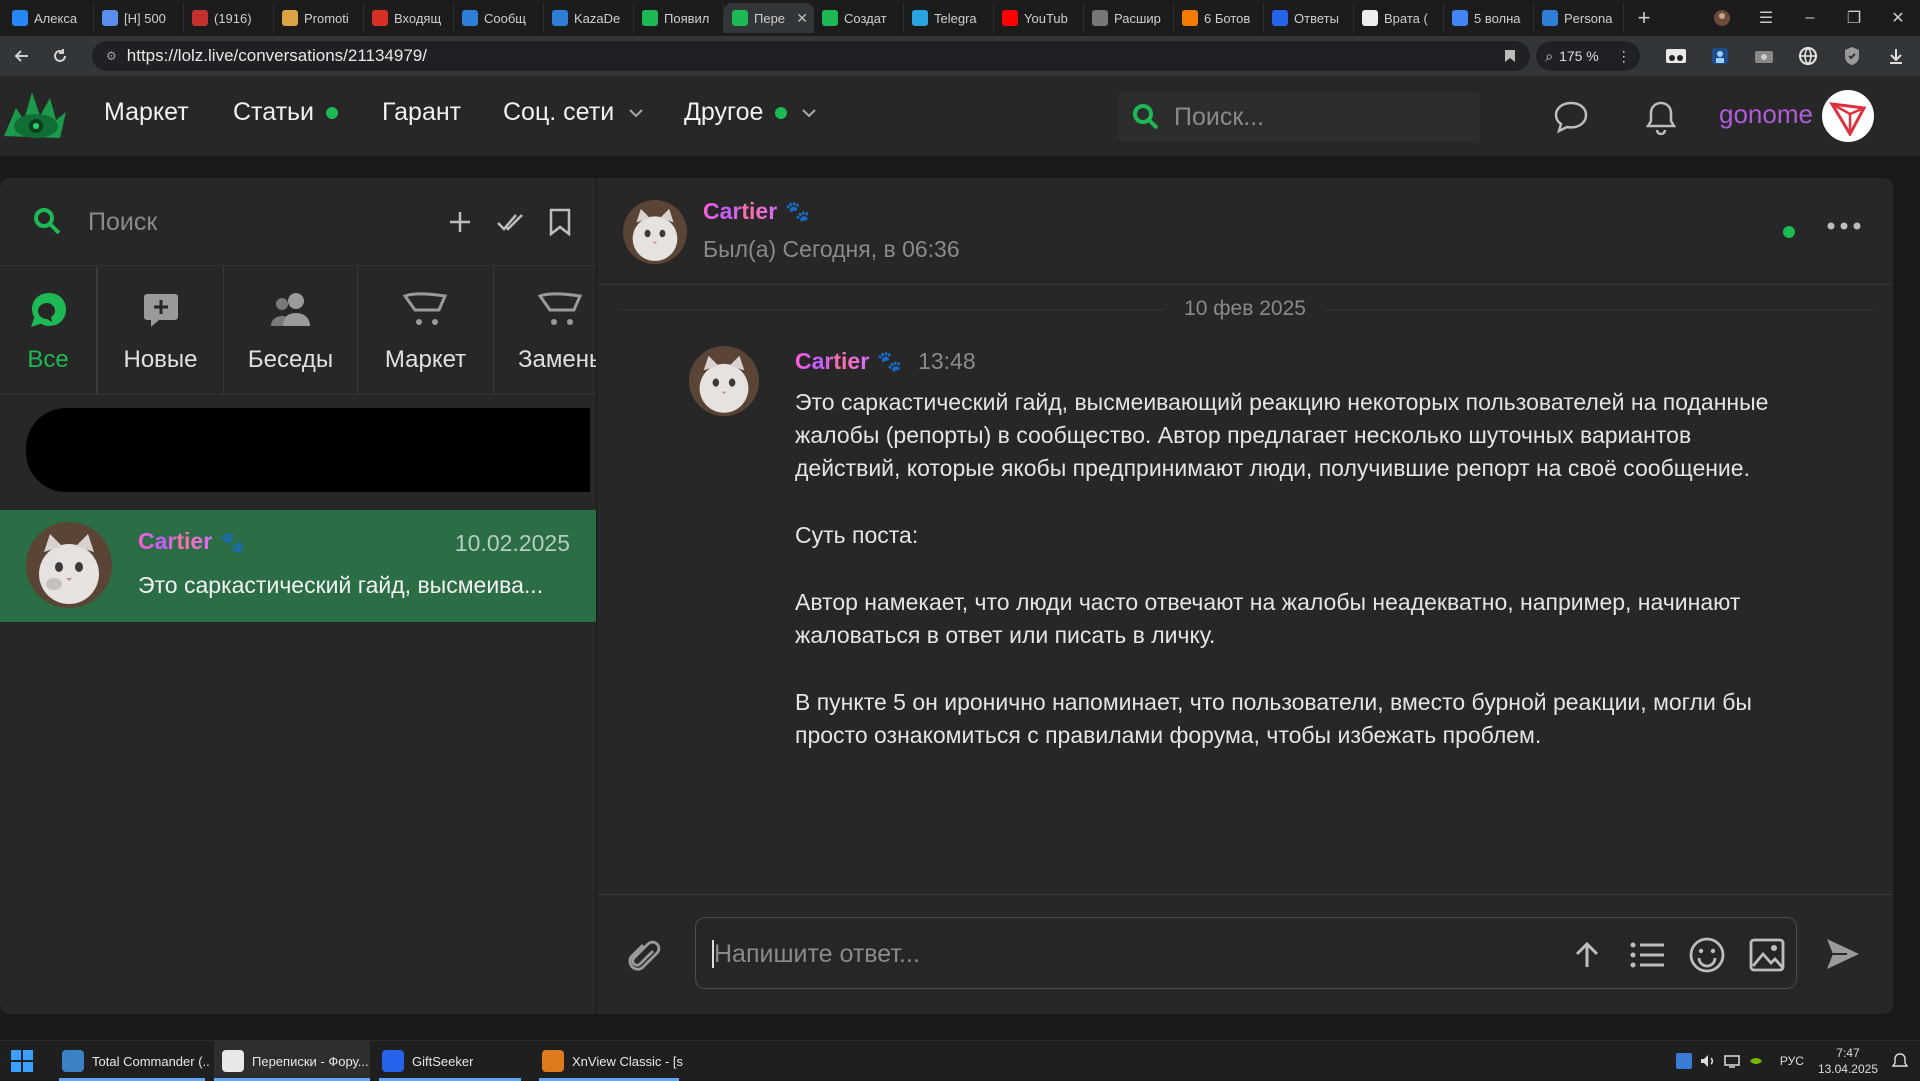 Image resolution: width=1920 pixels, height=1081 pixels. What do you see at coordinates (1219, 18) in the screenshot?
I see `browser-tab: 6 Ботов` at bounding box center [1219, 18].